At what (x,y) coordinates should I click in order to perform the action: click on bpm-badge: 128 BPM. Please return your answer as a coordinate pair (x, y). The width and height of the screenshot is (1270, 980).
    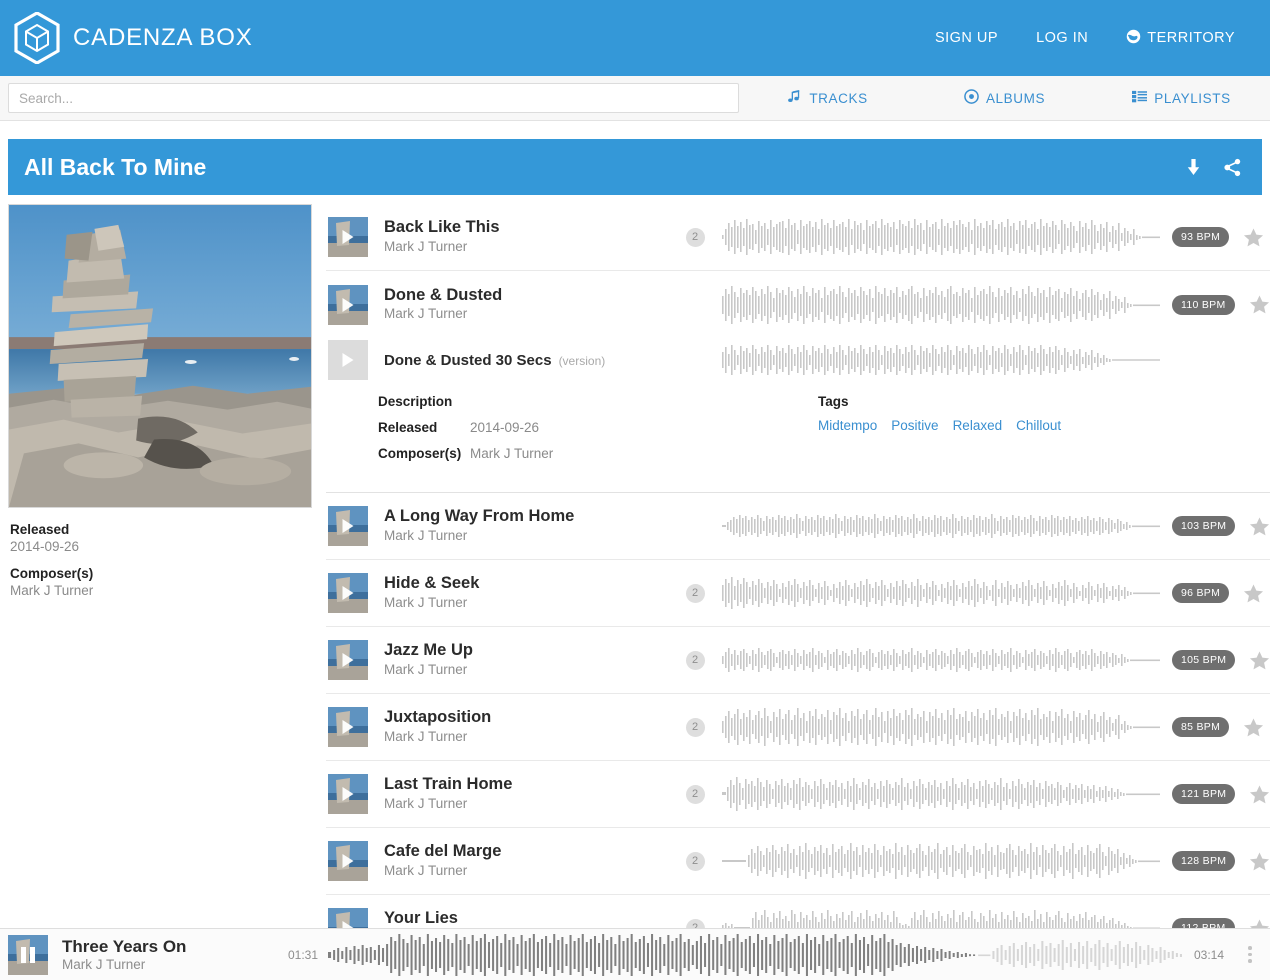
    Looking at the image, I should click on (1204, 861).